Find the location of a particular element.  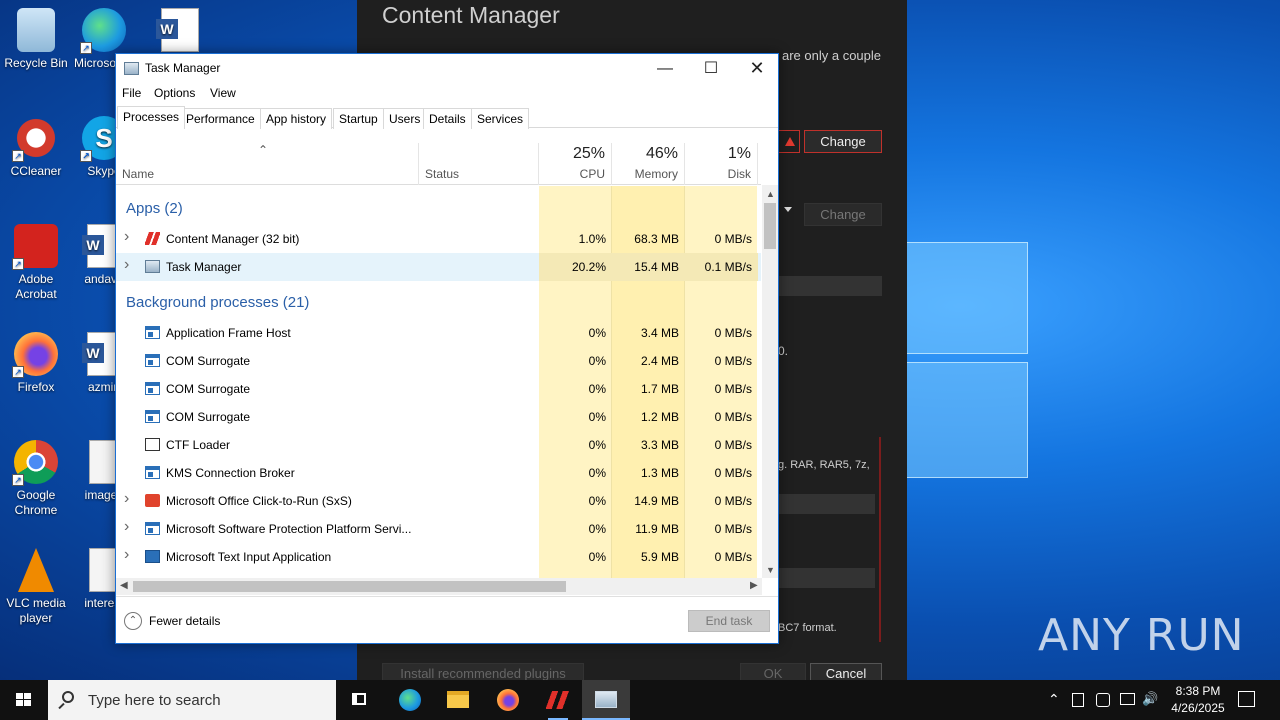

task-view-button is located at coordinates (360, 700).